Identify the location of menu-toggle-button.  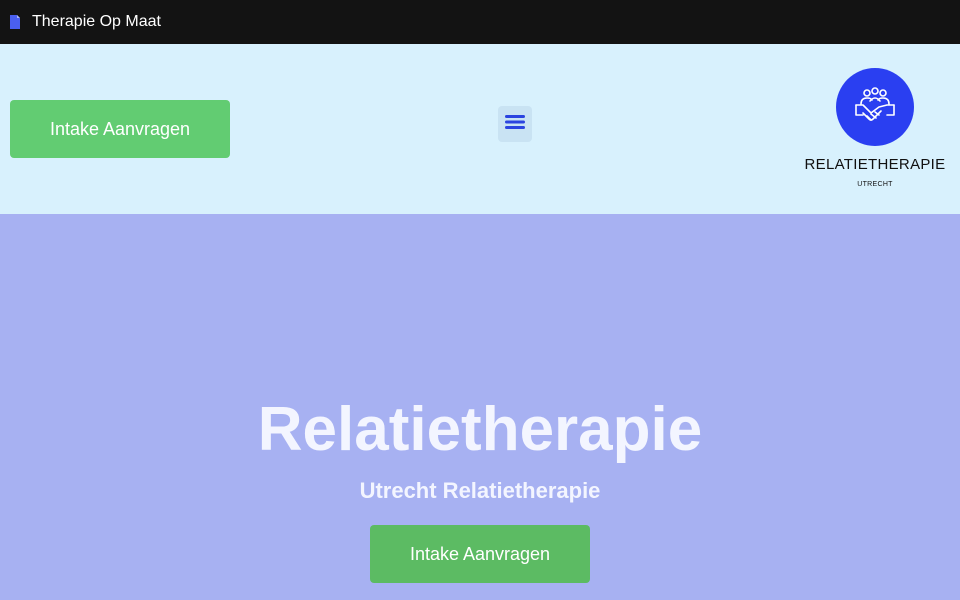
(515, 124).